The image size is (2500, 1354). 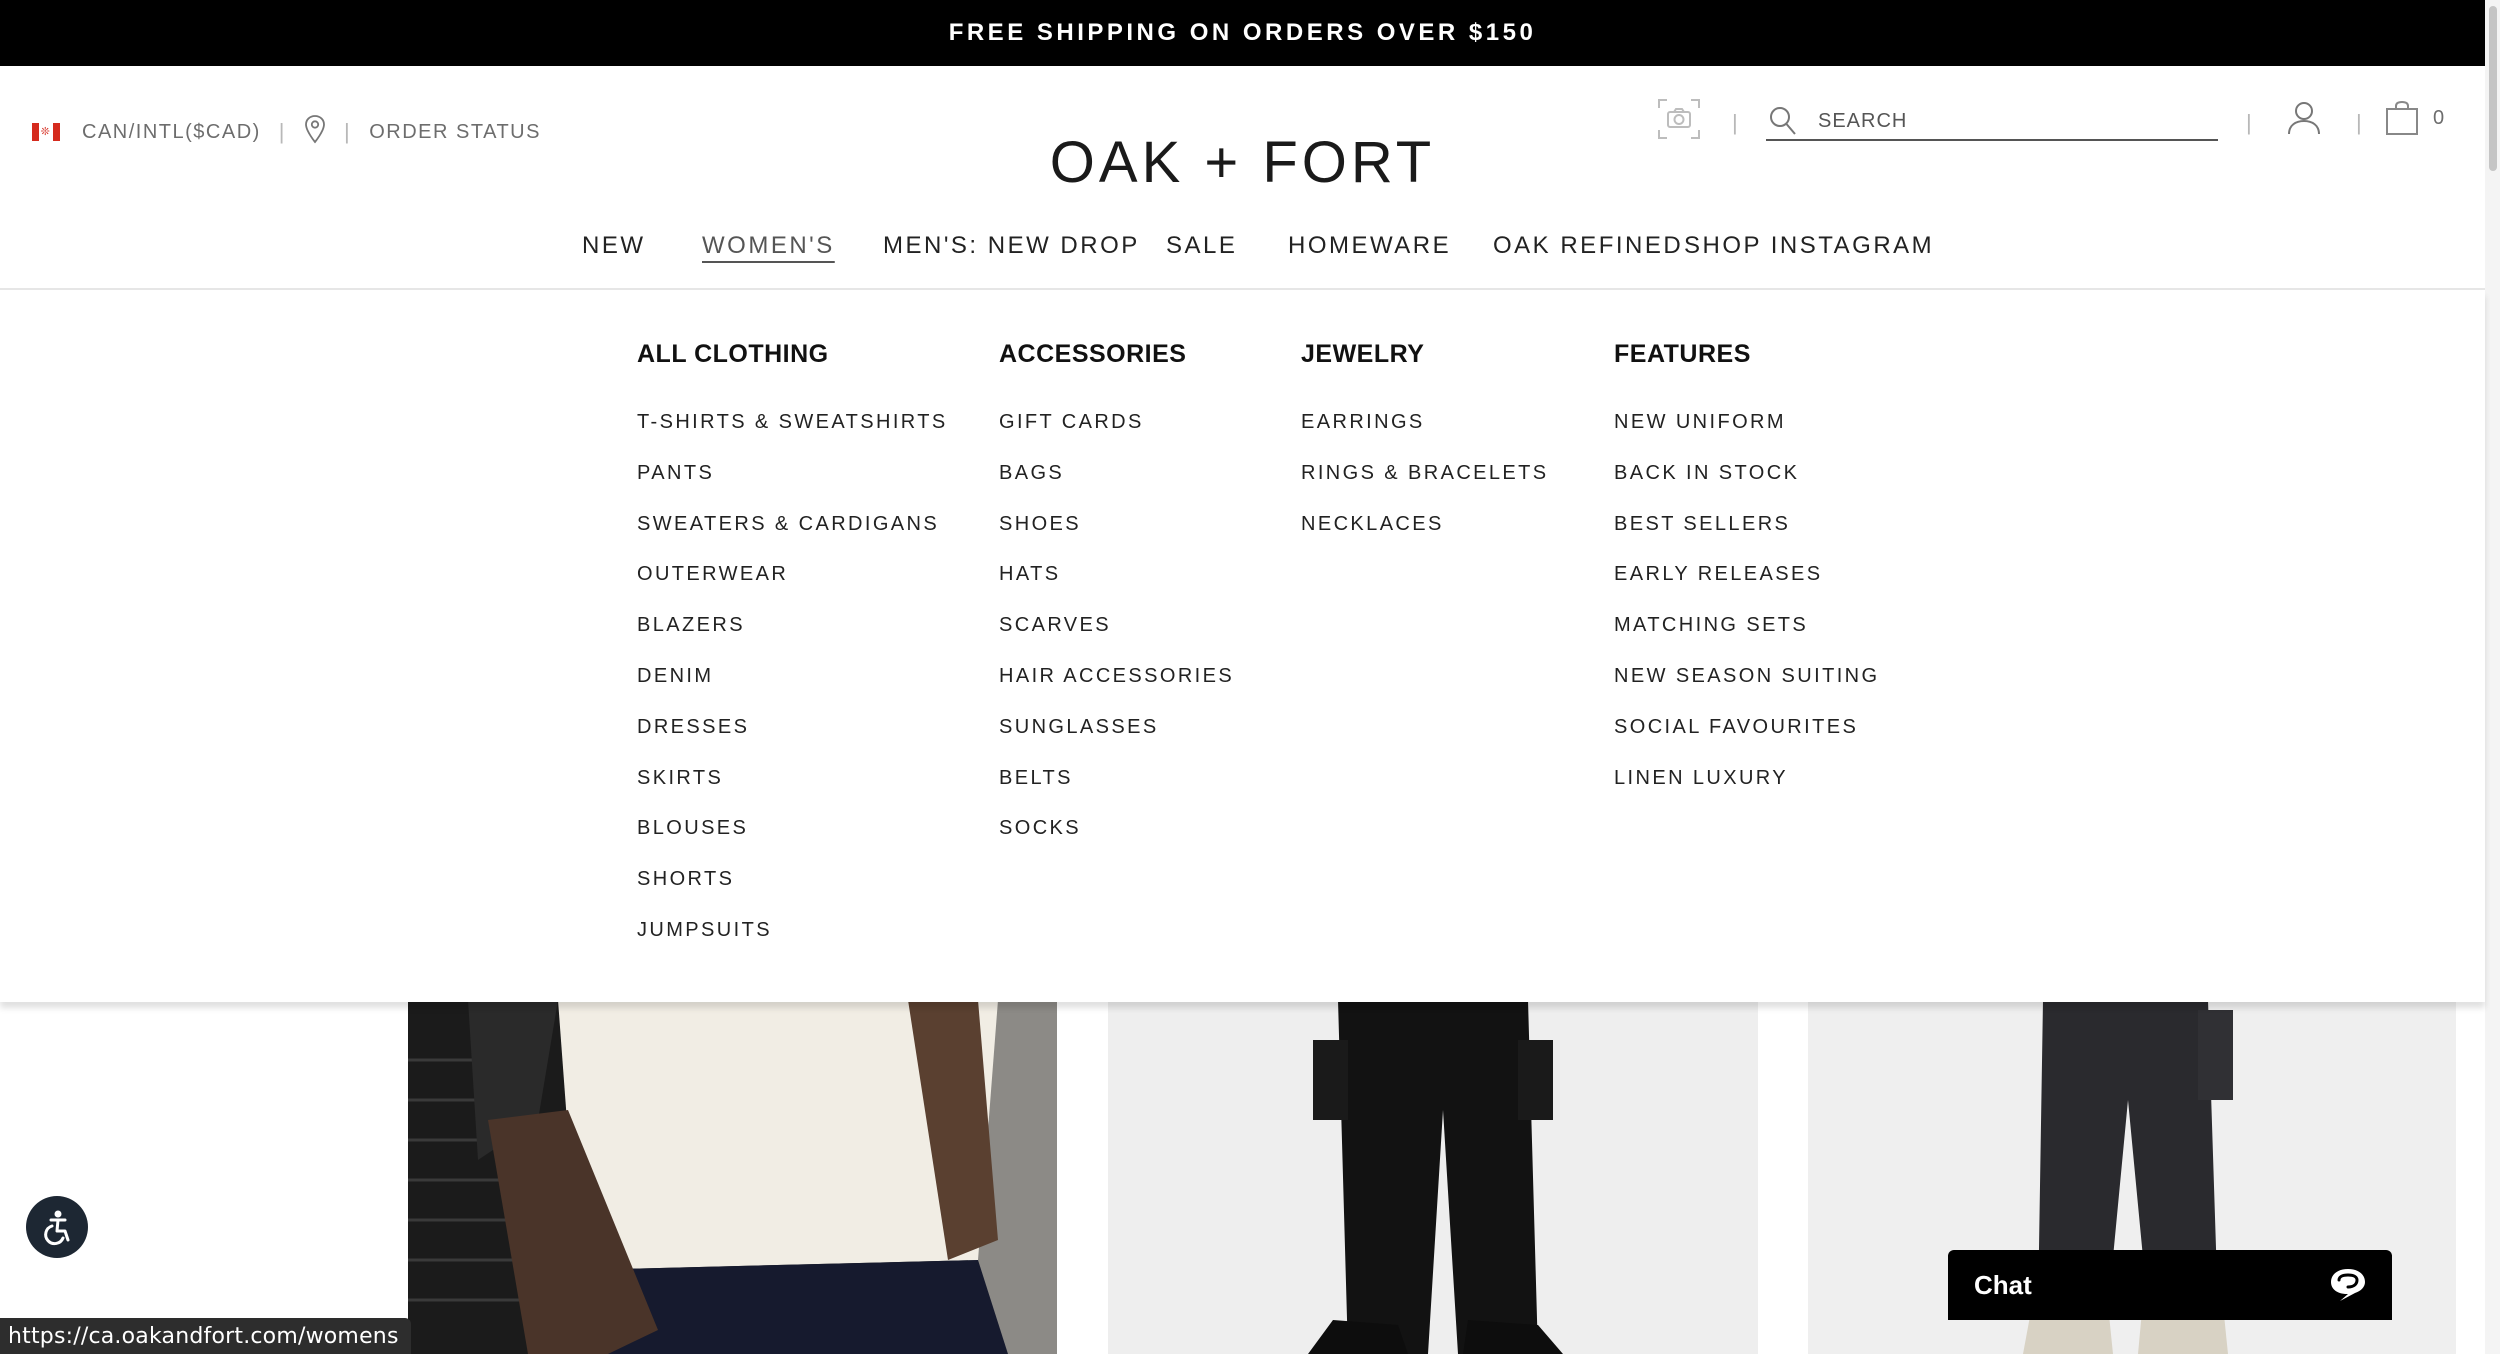 I want to click on menu-heading-all-clothing: ALL CLOTHING, so click(x=792, y=354).